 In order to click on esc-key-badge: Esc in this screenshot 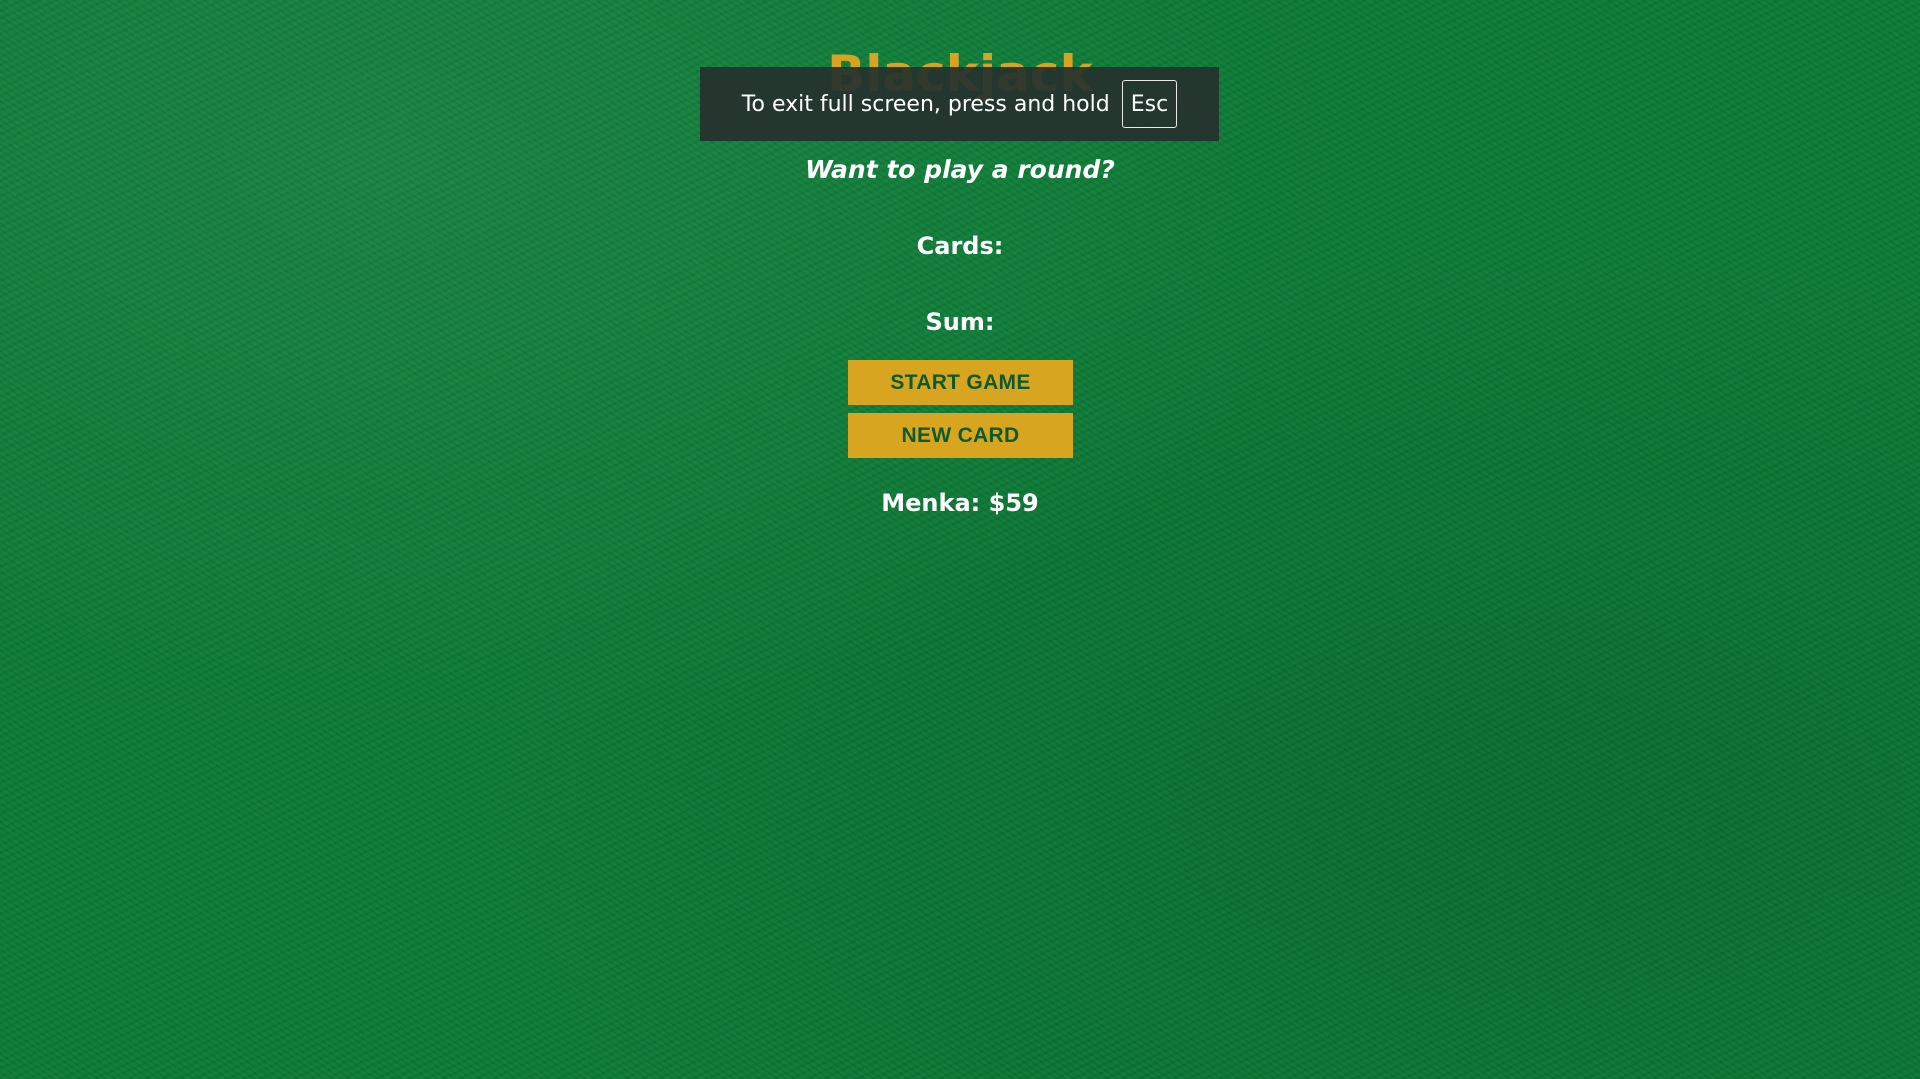, I will do `click(1149, 104)`.